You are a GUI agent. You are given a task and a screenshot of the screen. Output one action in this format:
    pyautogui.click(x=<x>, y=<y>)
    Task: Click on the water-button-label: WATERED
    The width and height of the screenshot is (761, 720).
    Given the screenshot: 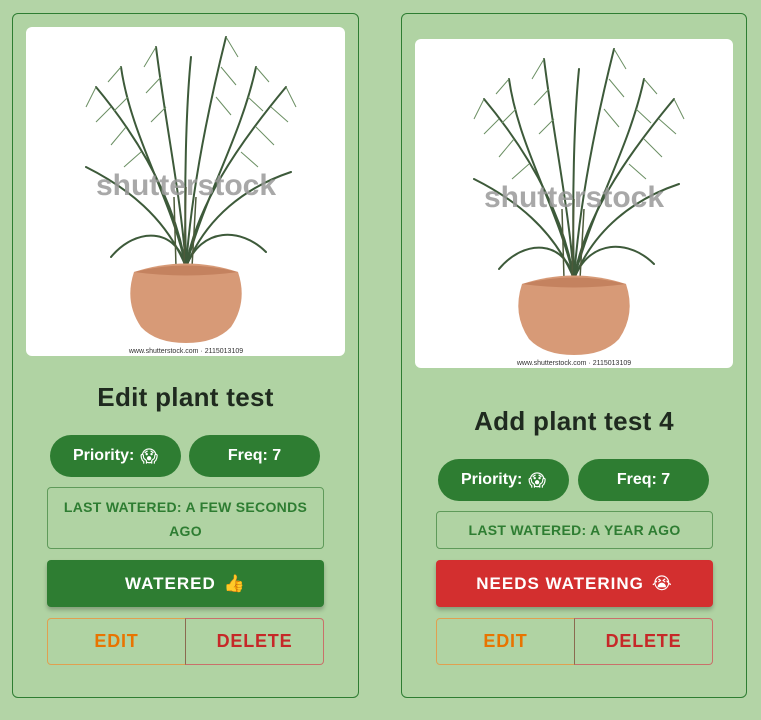 What is the action you would take?
    pyautogui.click(x=170, y=583)
    